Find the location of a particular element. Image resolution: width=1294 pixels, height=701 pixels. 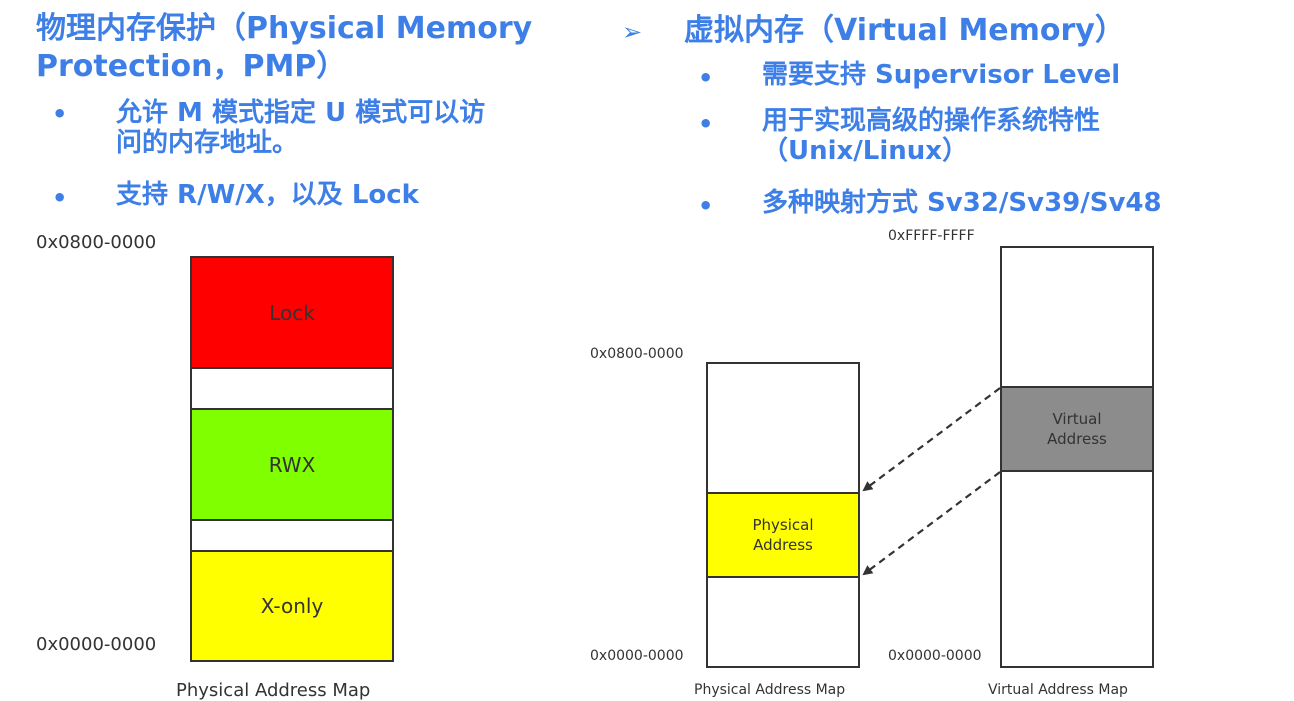

mapping-arrow-top is located at coordinates (931, 439).